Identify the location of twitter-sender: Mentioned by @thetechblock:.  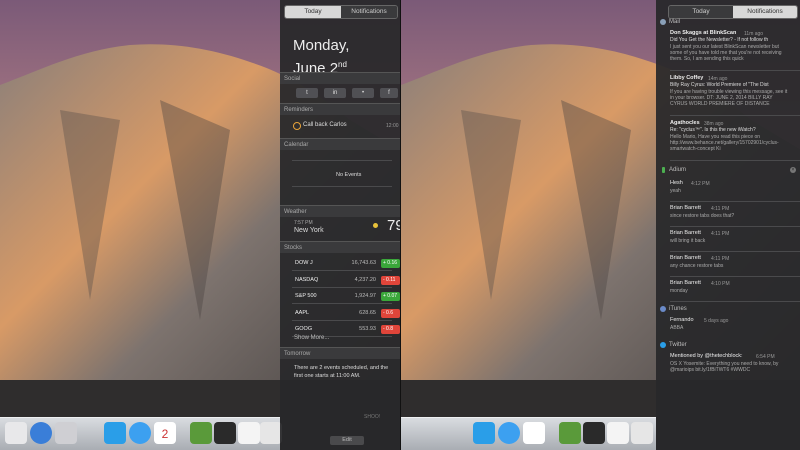
(706, 356).